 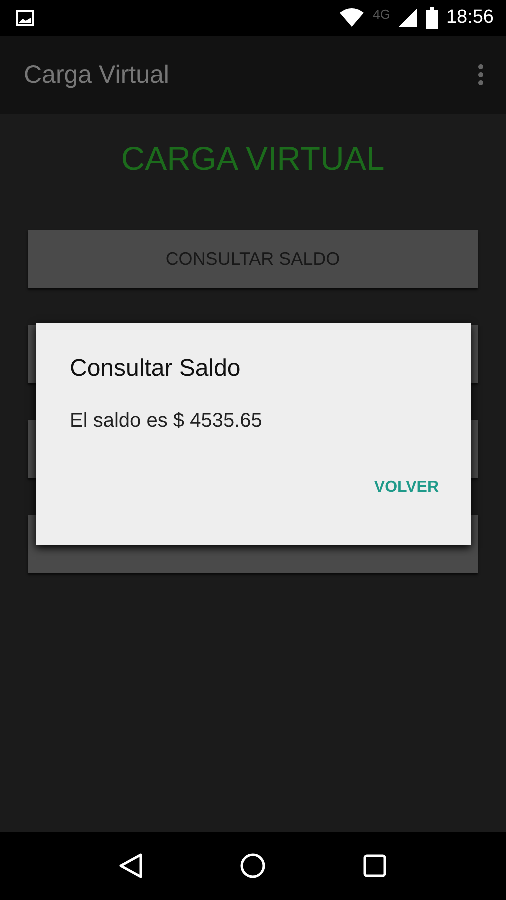 I want to click on battery-icon, so click(x=432, y=18).